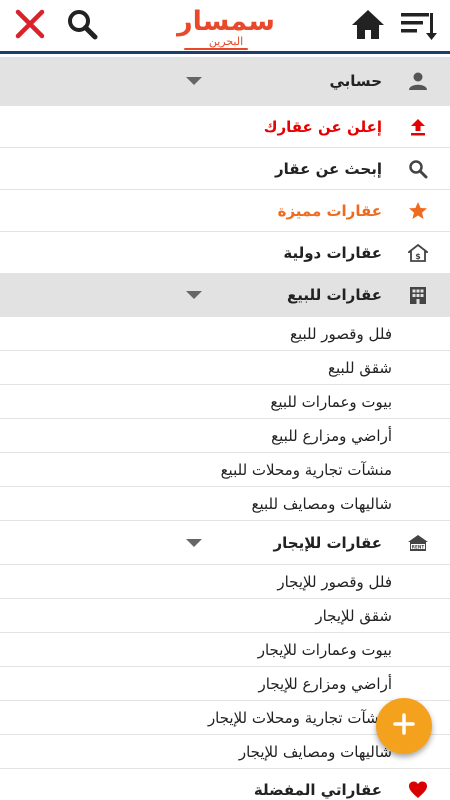 The image size is (450, 800). Describe the element at coordinates (306, 469) in the screenshot. I see `submenu-item-label: منشآت تجارية ومحلات للبيع` at that location.